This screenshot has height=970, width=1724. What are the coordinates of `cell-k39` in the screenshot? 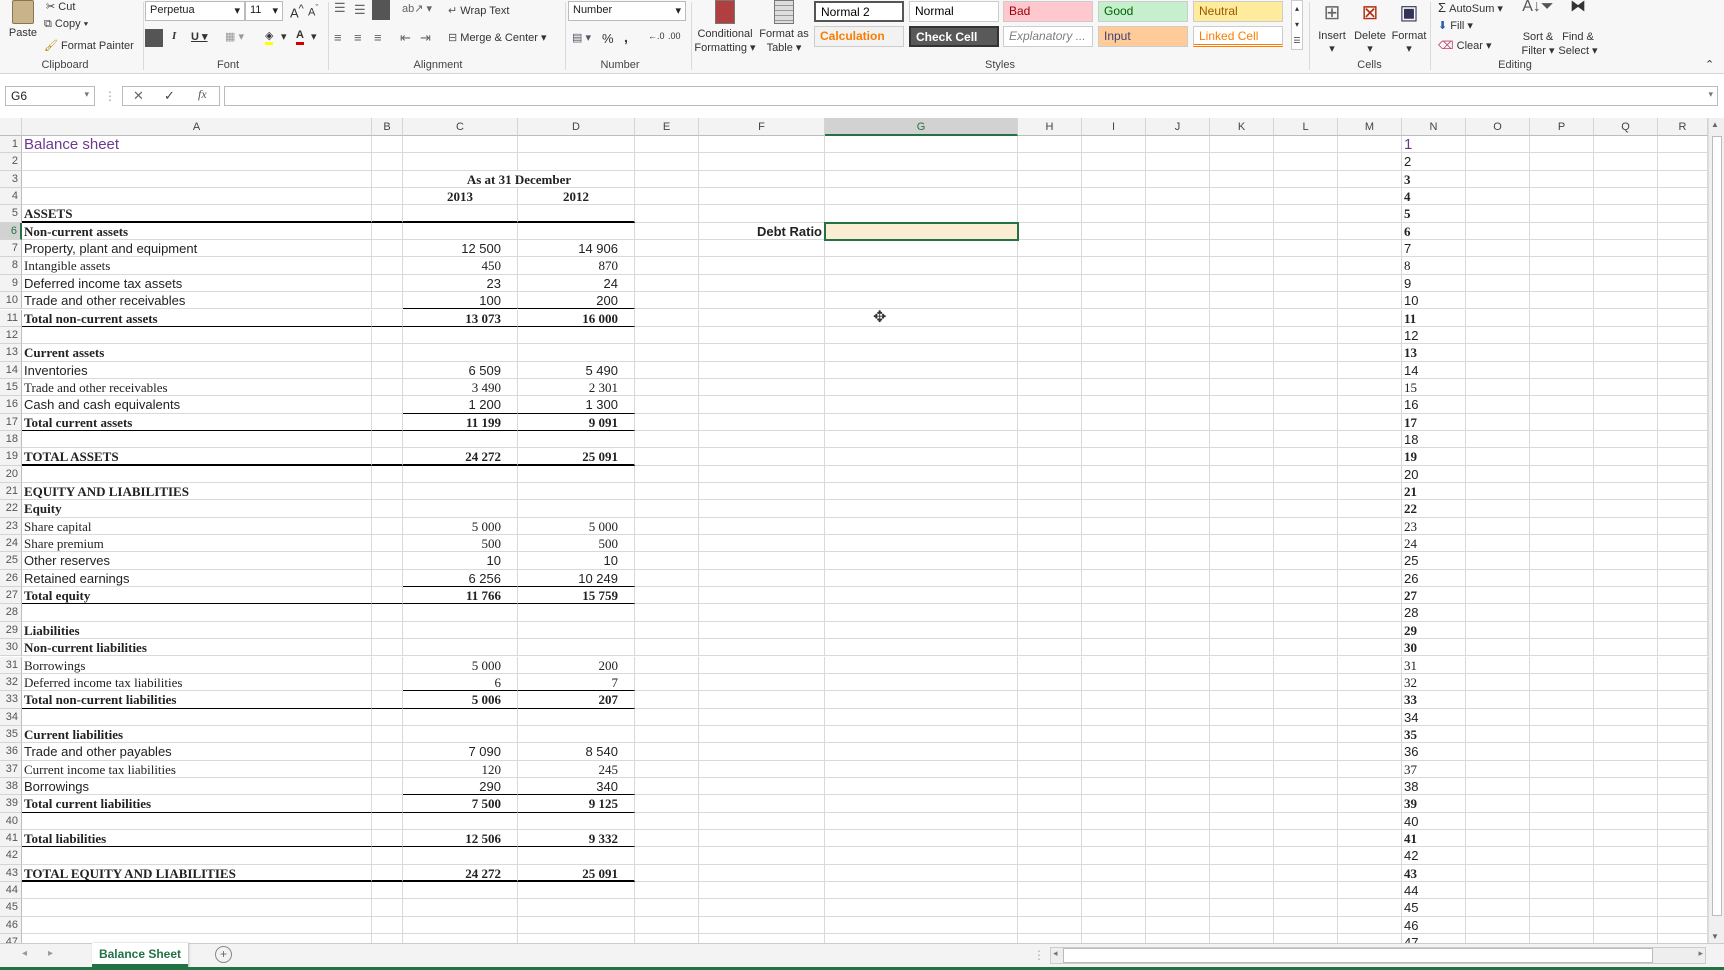 It's located at (1242, 804).